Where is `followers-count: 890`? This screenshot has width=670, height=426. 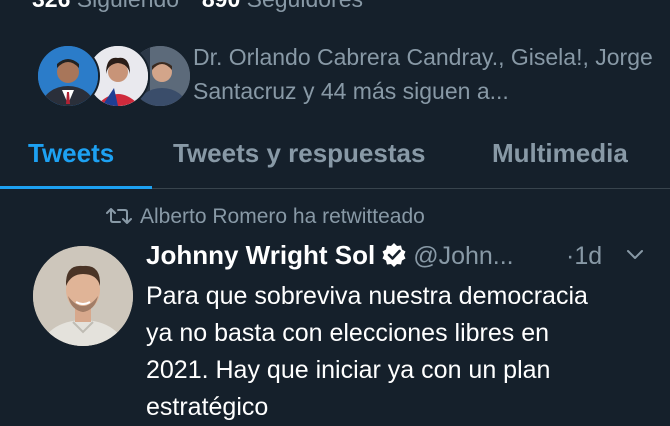 followers-count: 890 is located at coordinates (221, 6).